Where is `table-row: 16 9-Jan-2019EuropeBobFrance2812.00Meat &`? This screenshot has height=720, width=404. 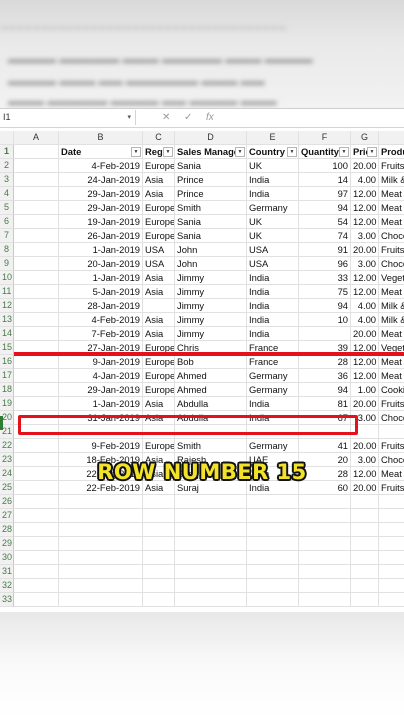 table-row: 16 9-Jan-2019EuropeBobFrance2812.00Meat & is located at coordinates (202, 362).